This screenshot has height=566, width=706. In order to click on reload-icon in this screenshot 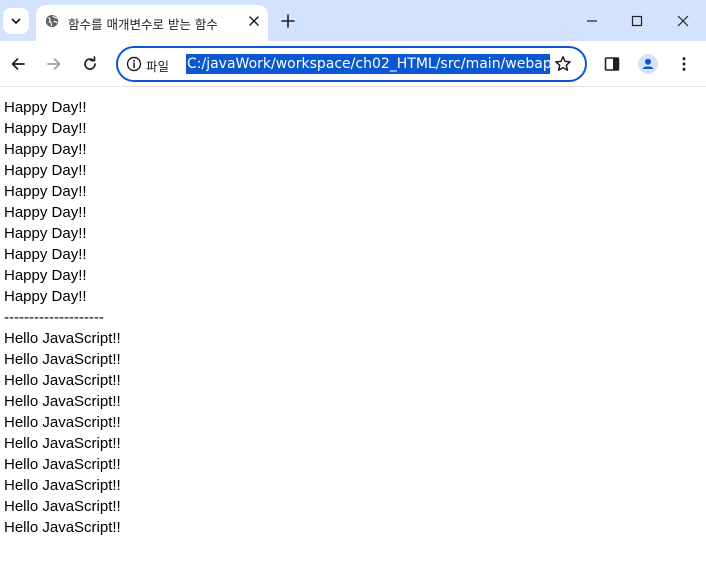, I will do `click(90, 63)`.